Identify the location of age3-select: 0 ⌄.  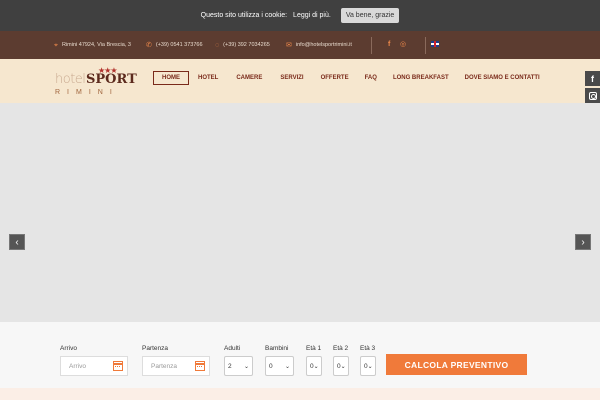
(368, 366).